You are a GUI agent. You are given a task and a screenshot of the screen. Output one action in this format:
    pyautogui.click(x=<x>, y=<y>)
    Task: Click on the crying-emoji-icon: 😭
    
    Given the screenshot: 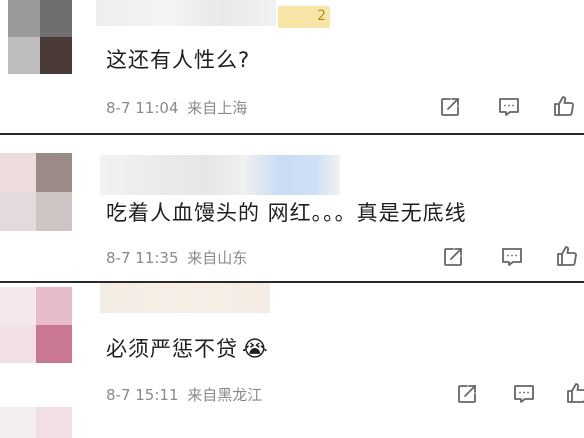 What is the action you would take?
    pyautogui.click(x=255, y=349)
    